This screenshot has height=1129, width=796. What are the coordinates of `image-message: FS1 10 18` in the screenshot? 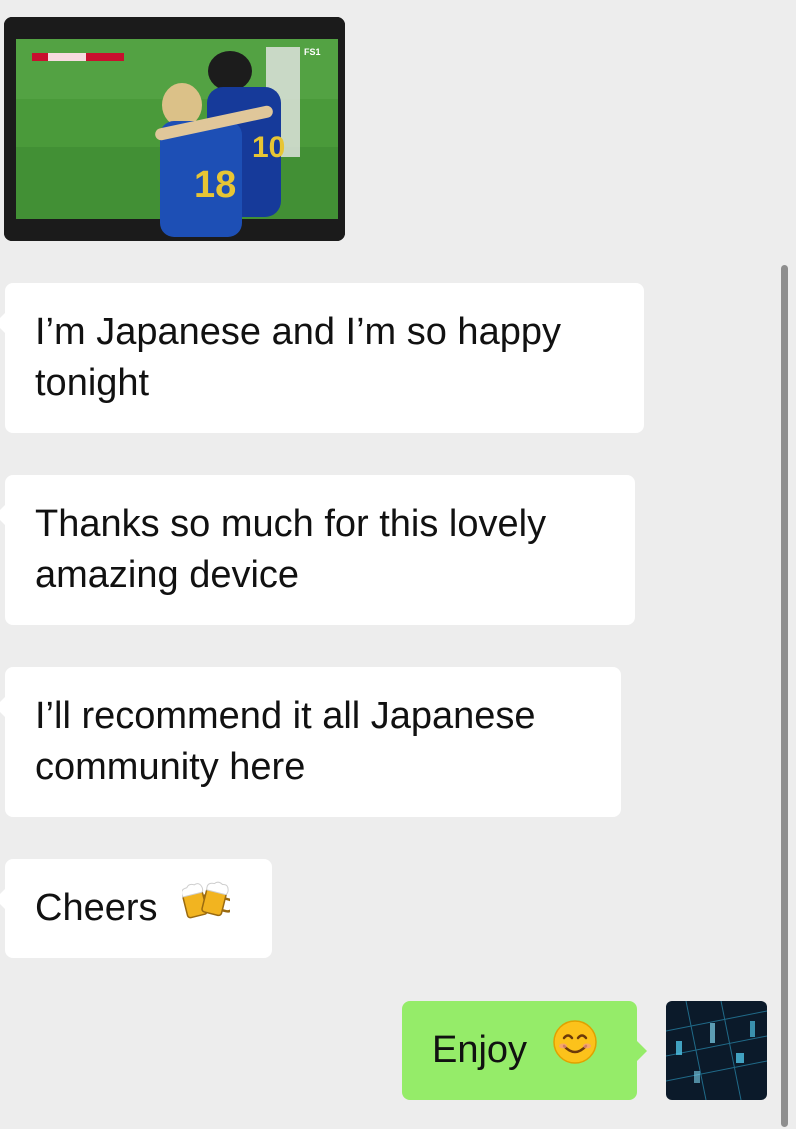 It's located at (174, 129).